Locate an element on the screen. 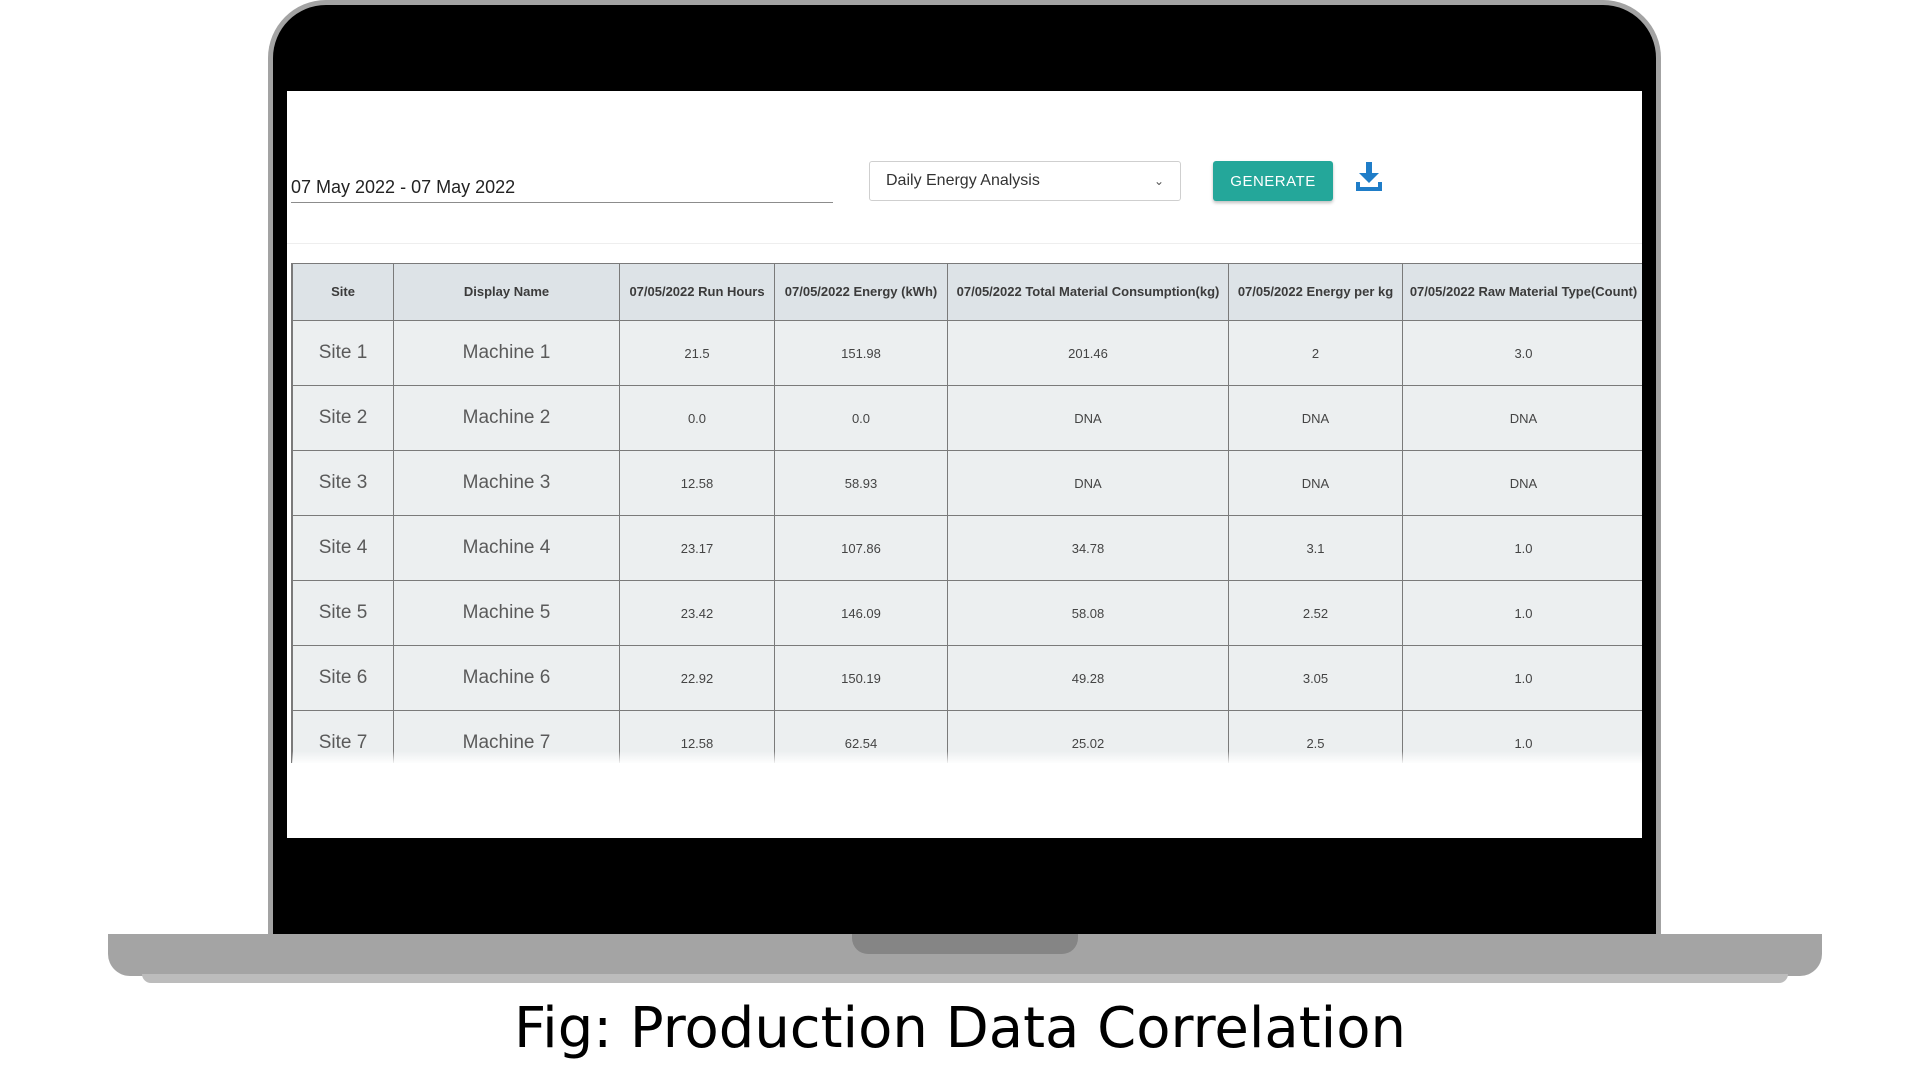 This screenshot has width=1920, height=1080. energy-cell: 62.54 is located at coordinates (861, 736).